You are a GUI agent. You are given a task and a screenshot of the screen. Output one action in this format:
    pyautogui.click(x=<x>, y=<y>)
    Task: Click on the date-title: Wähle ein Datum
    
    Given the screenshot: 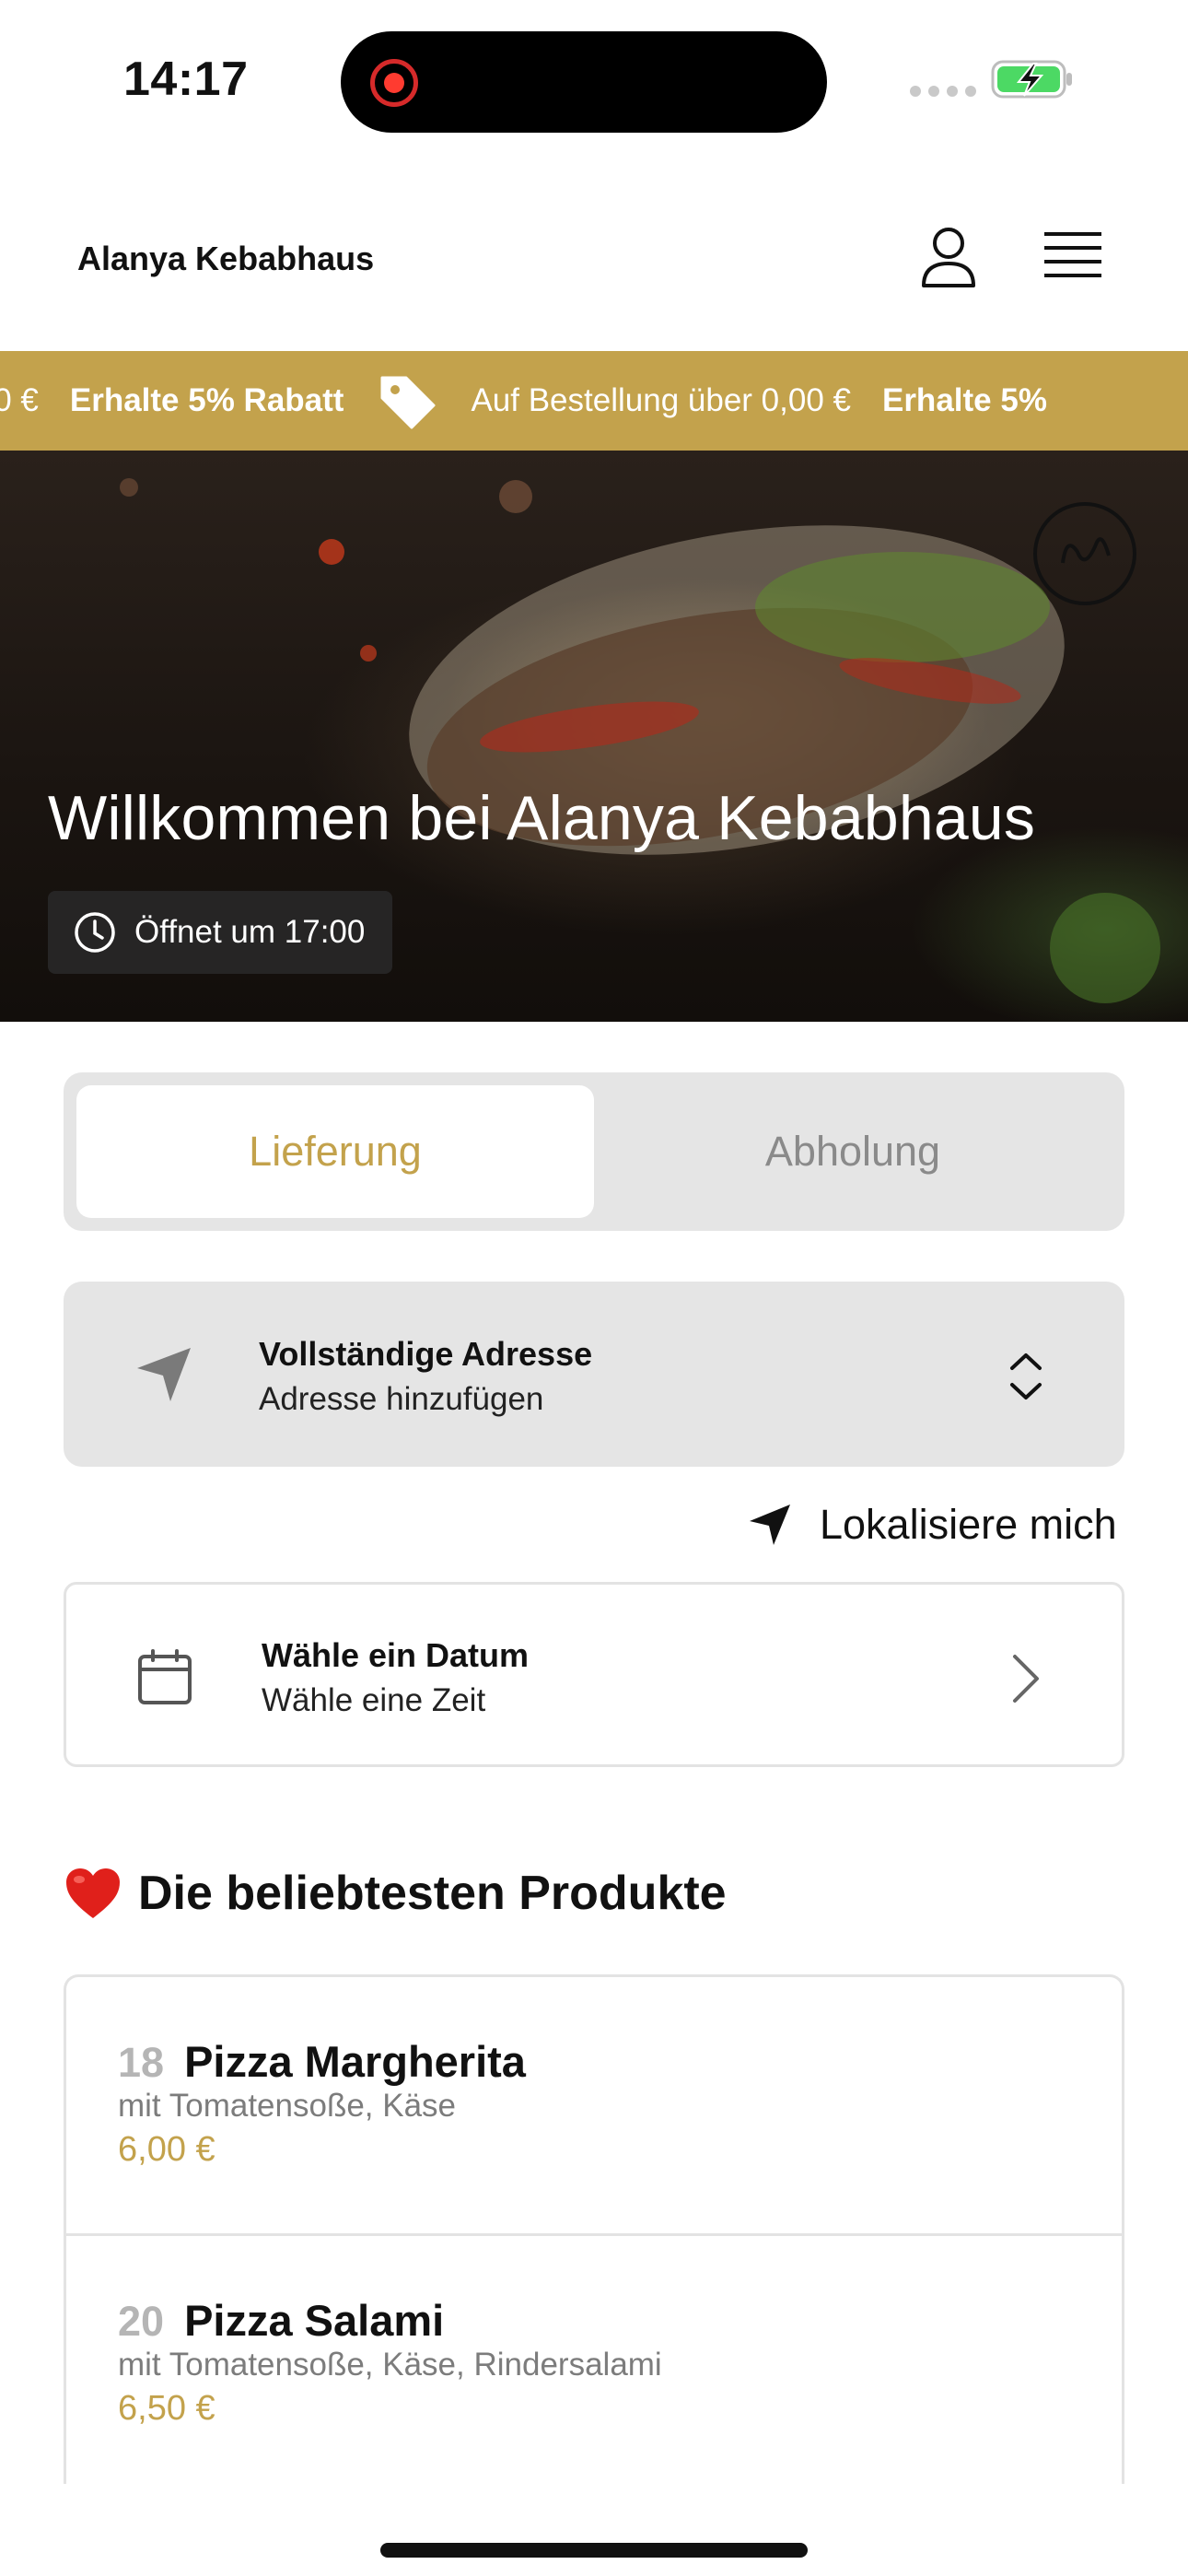 What is the action you would take?
    pyautogui.click(x=396, y=1655)
    